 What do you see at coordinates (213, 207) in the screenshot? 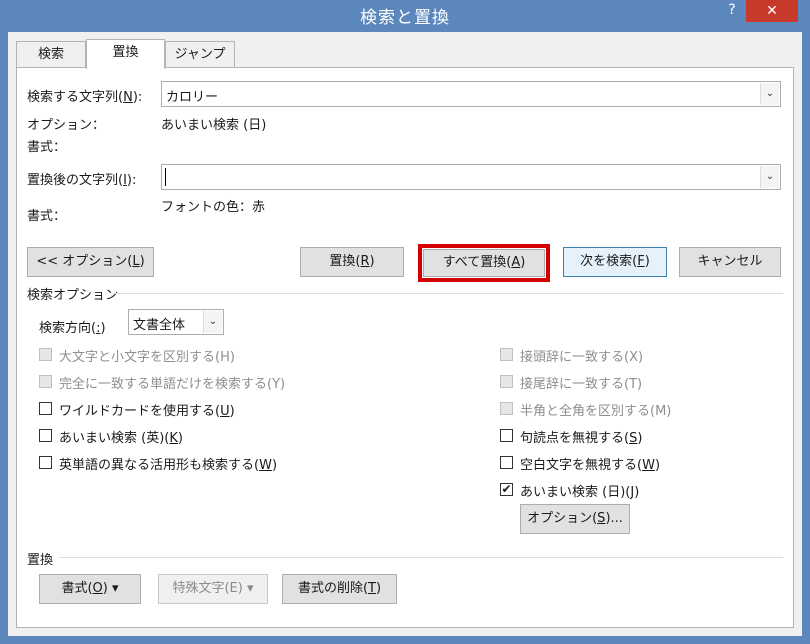
I see `format-value-replace: フォントの色：赤` at bounding box center [213, 207].